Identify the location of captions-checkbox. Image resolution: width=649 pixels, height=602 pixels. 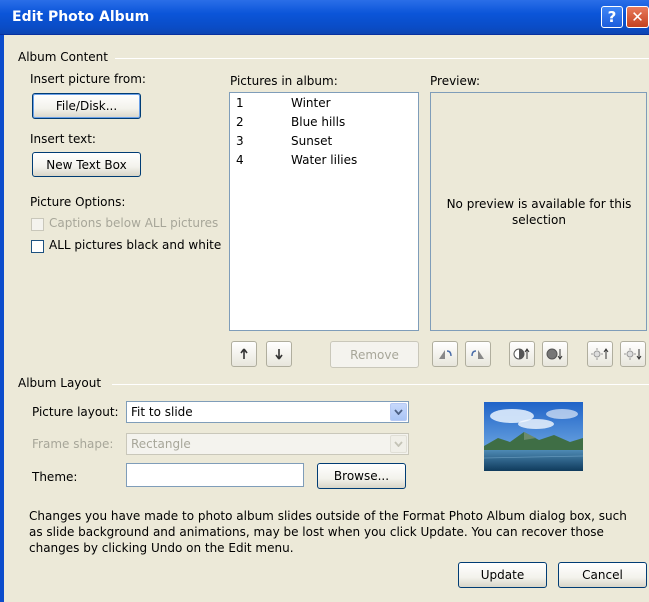
(37, 224).